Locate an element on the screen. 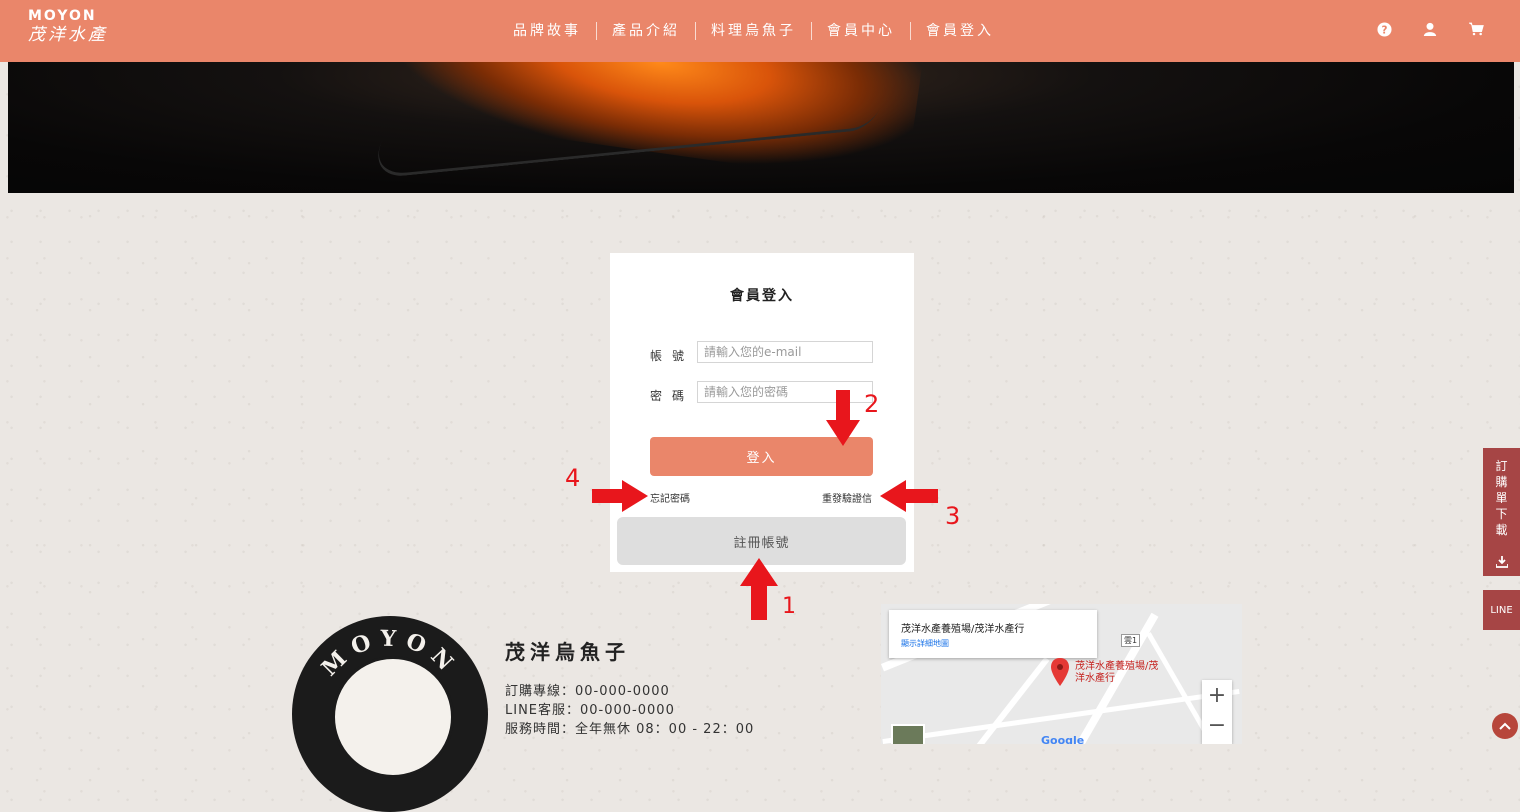  forgot-password-link: 忘記密碼 is located at coordinates (670, 497).